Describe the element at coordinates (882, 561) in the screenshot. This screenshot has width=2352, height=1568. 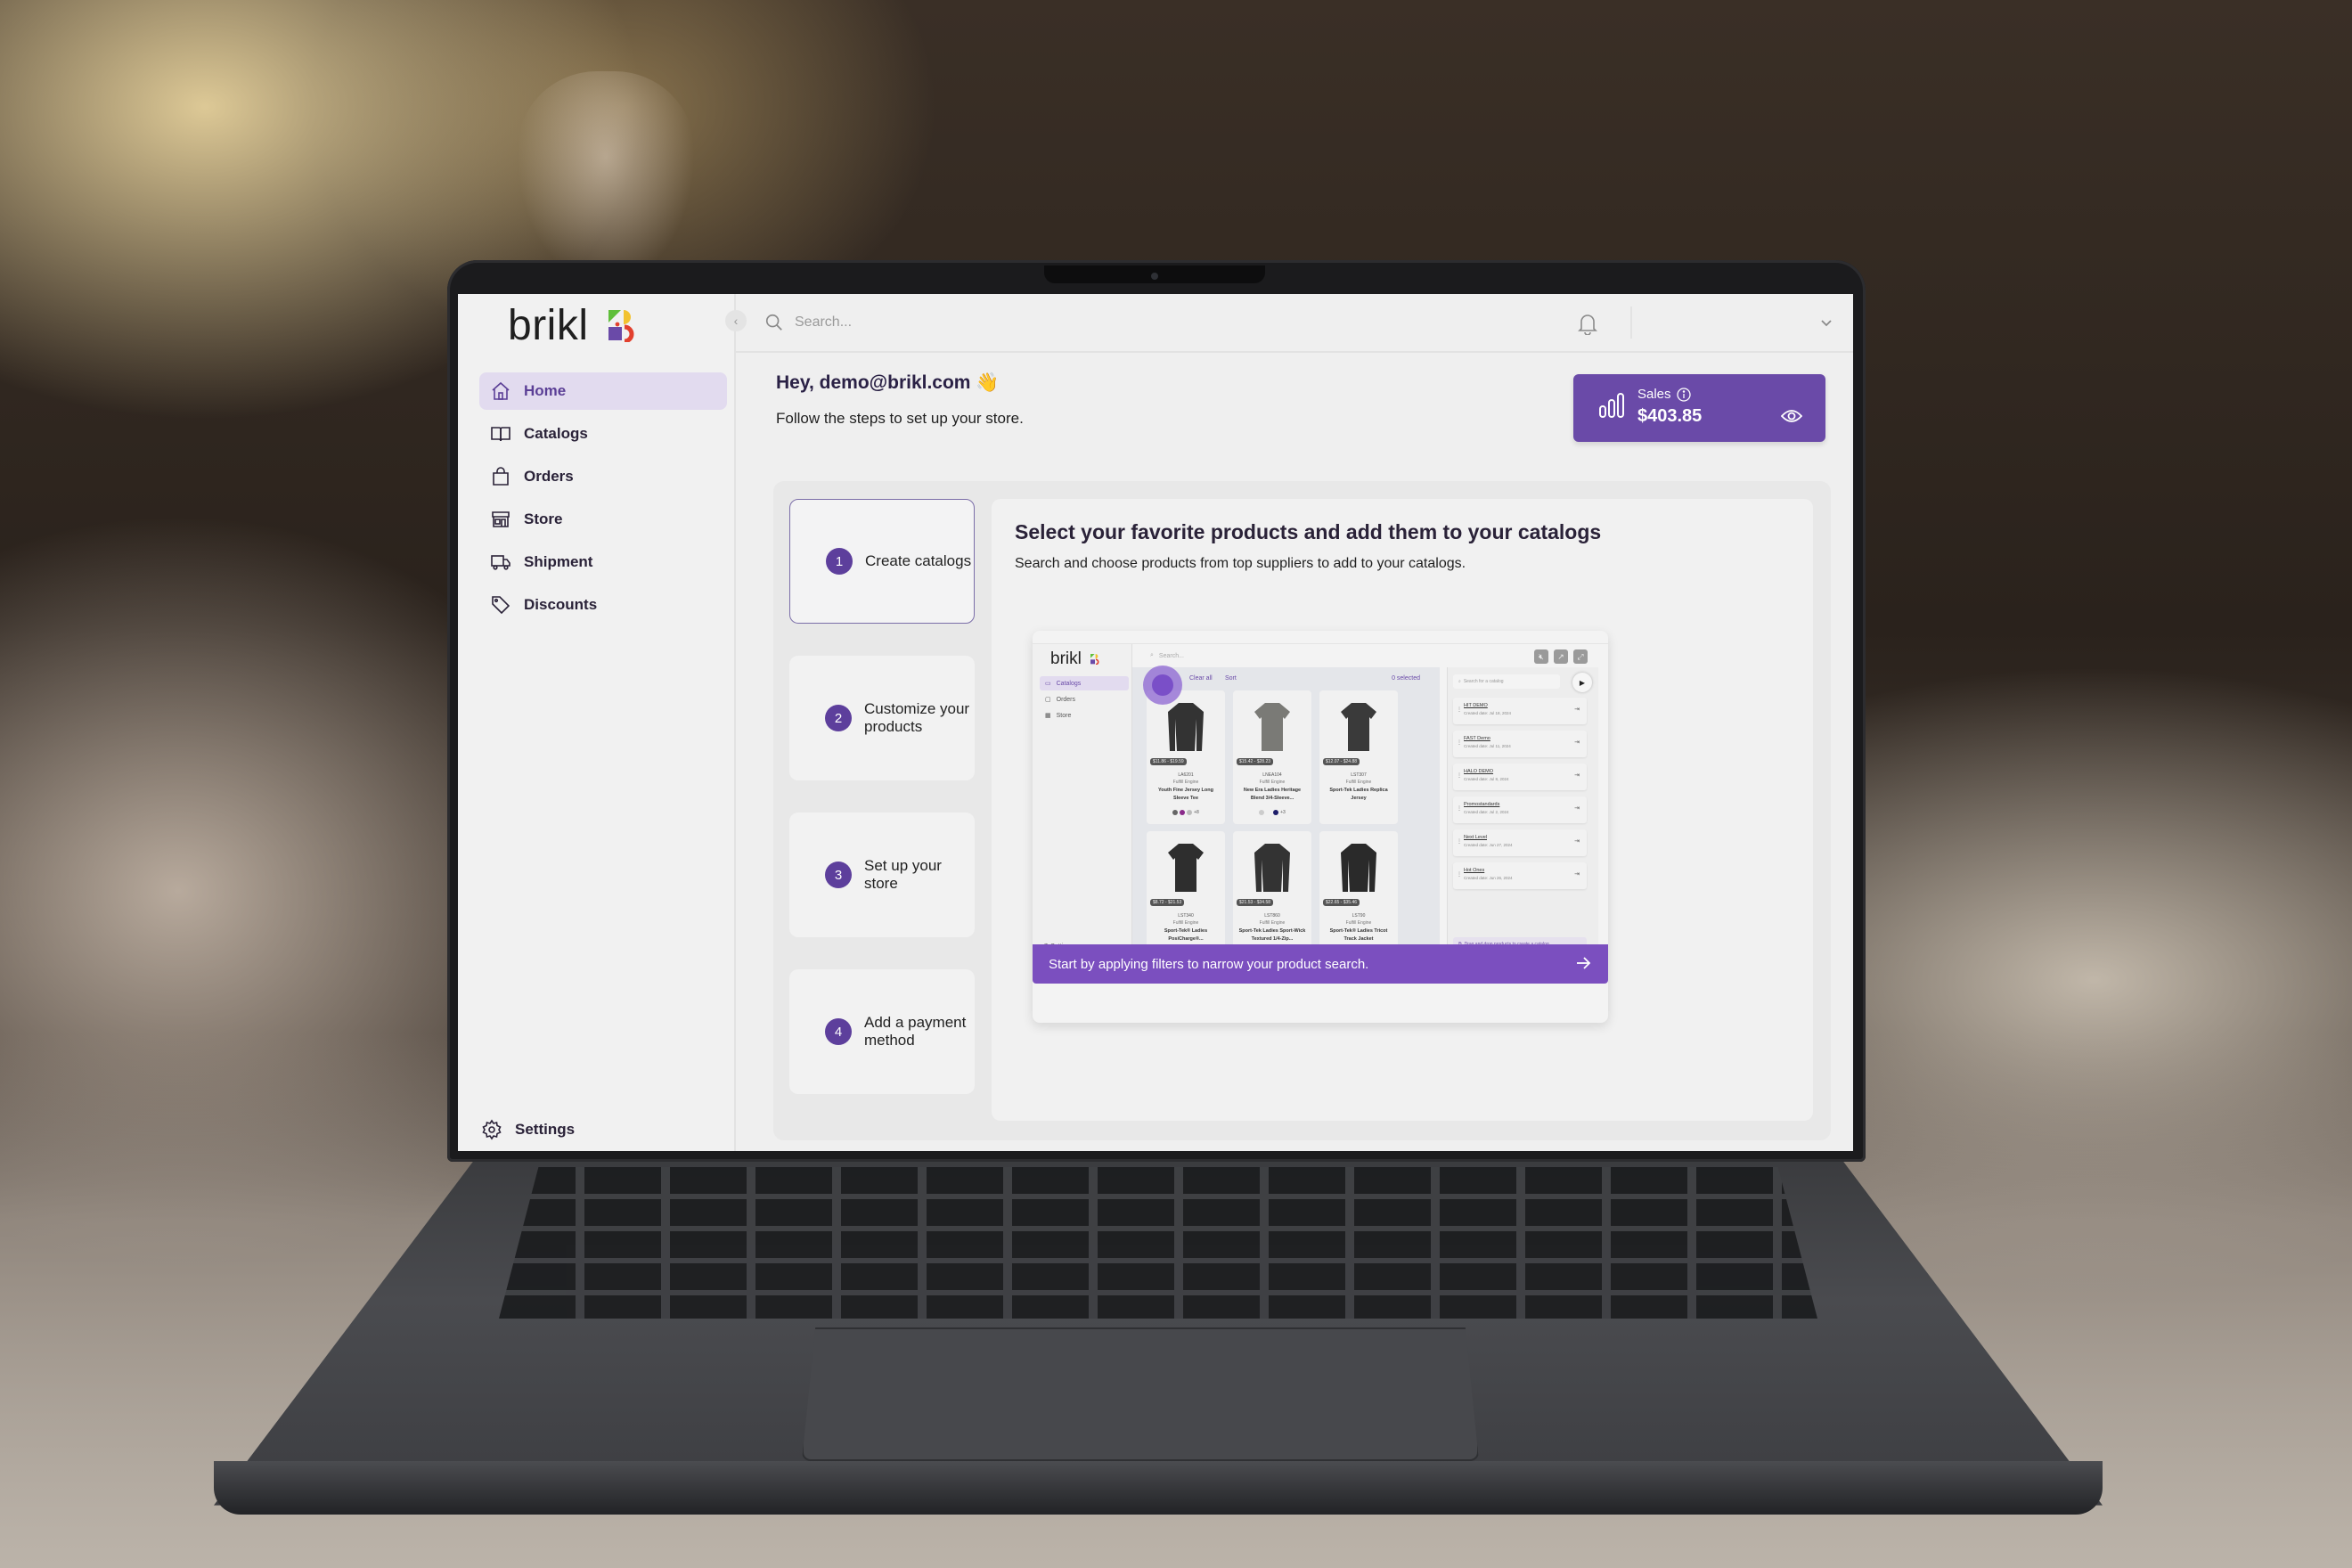
I see `step-create-catalogs: 1 Create catalogs` at that location.